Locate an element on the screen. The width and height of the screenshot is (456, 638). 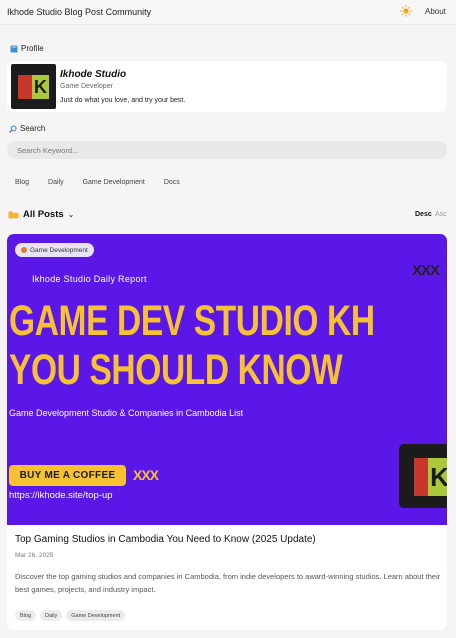
search-section-label: Search is located at coordinates (27, 128).